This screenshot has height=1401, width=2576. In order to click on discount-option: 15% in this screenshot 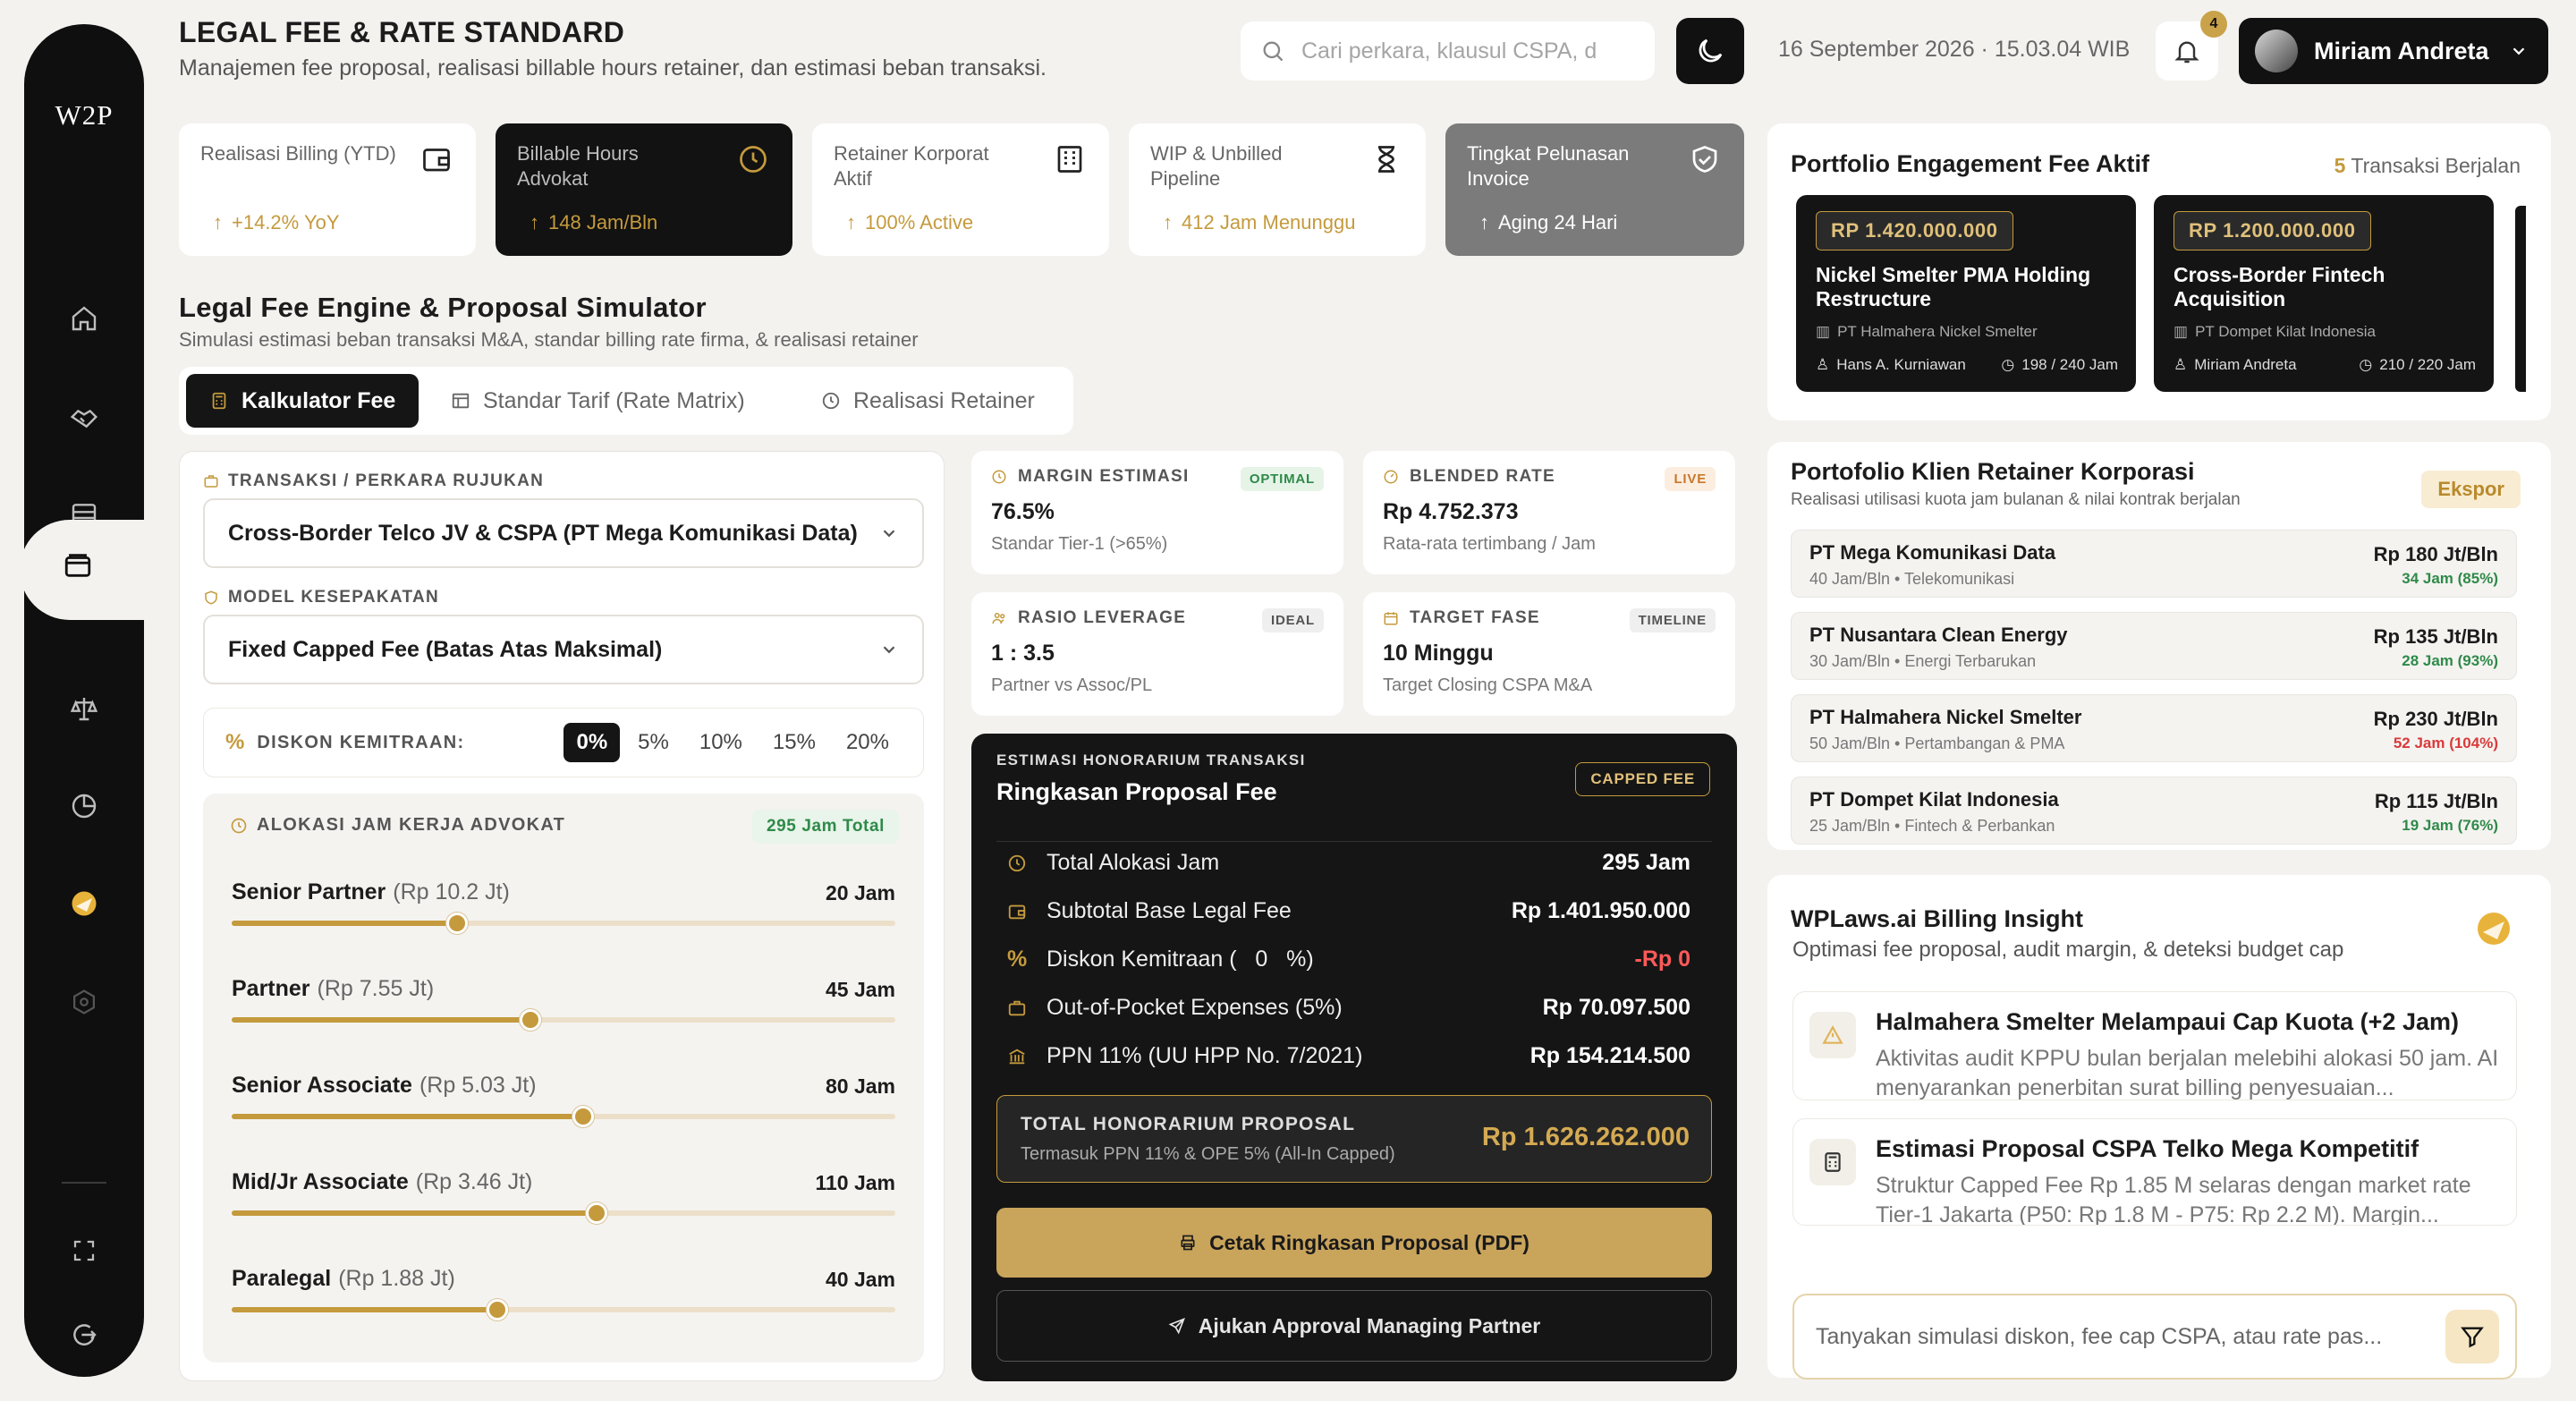, I will do `click(794, 742)`.